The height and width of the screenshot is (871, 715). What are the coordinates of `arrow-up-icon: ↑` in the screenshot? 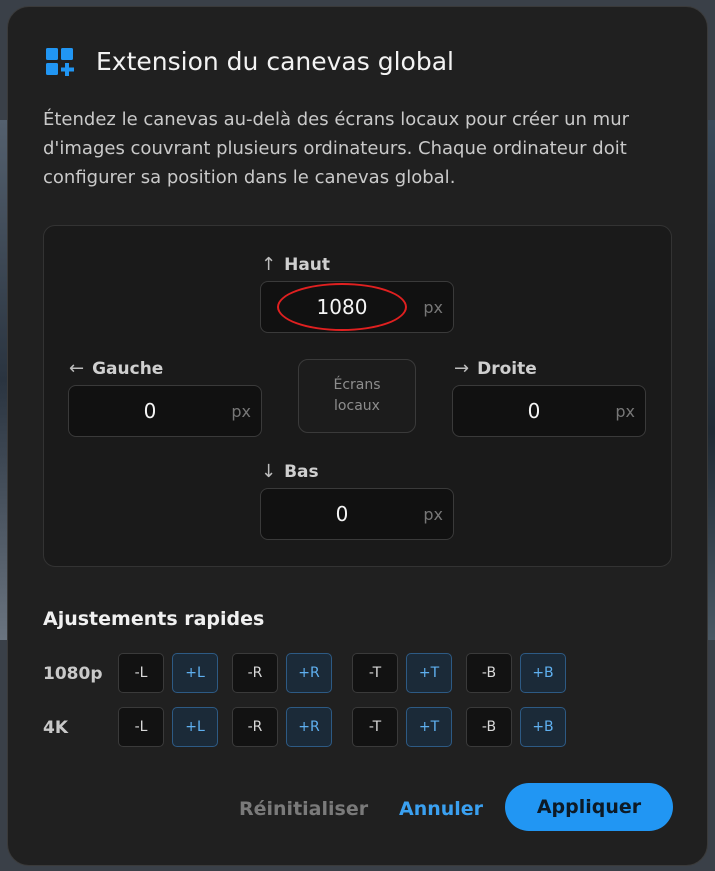 It's located at (269, 264).